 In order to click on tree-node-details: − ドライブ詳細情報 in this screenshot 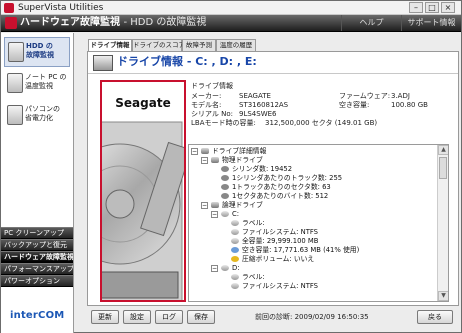, I will do `click(228, 151)`.